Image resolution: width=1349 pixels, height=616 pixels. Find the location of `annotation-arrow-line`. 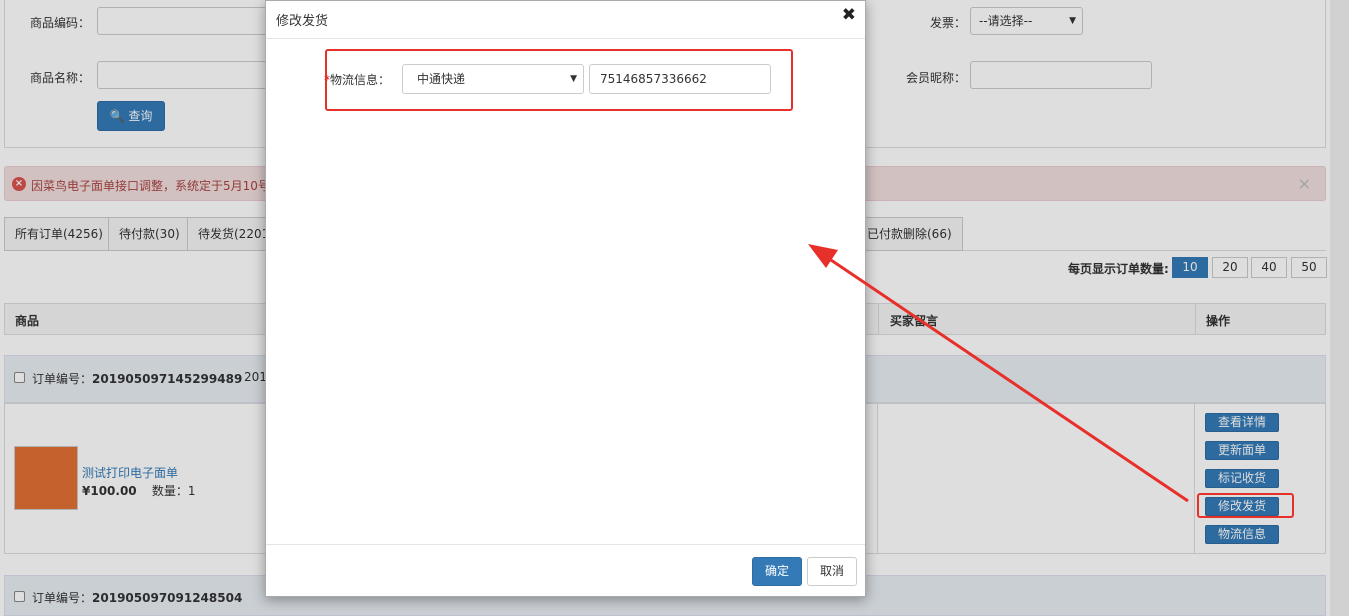

annotation-arrow-line is located at coordinates (1006, 378).